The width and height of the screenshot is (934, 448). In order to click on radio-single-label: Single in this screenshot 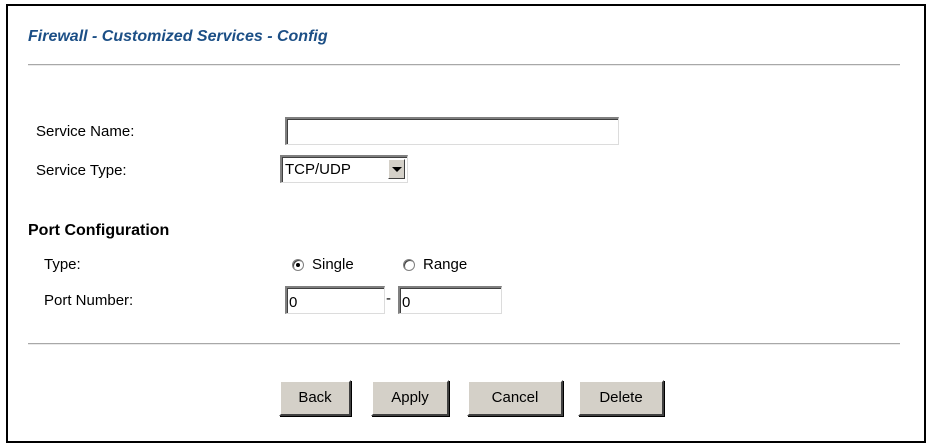, I will do `click(333, 264)`.